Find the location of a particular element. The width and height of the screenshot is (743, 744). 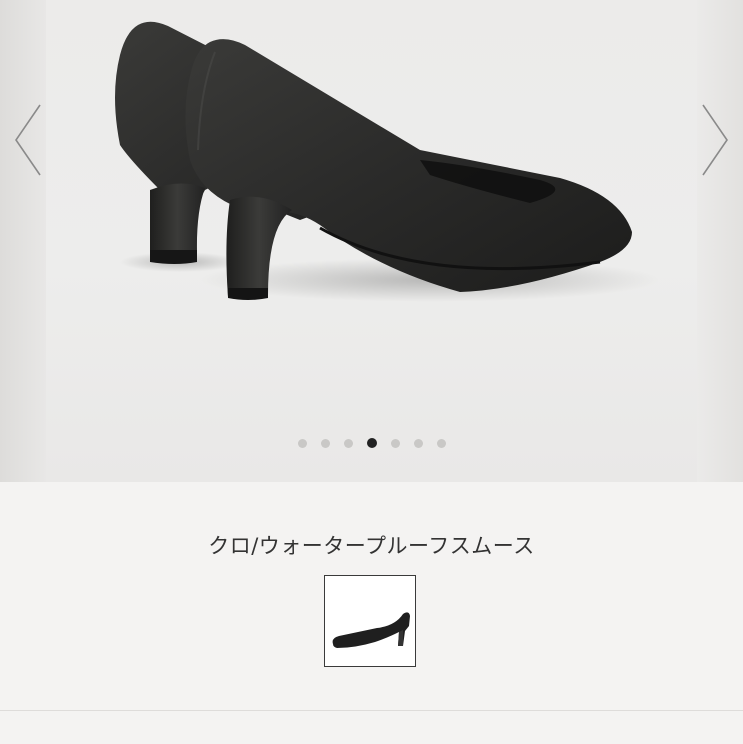

color-swatch-button is located at coordinates (370, 621).